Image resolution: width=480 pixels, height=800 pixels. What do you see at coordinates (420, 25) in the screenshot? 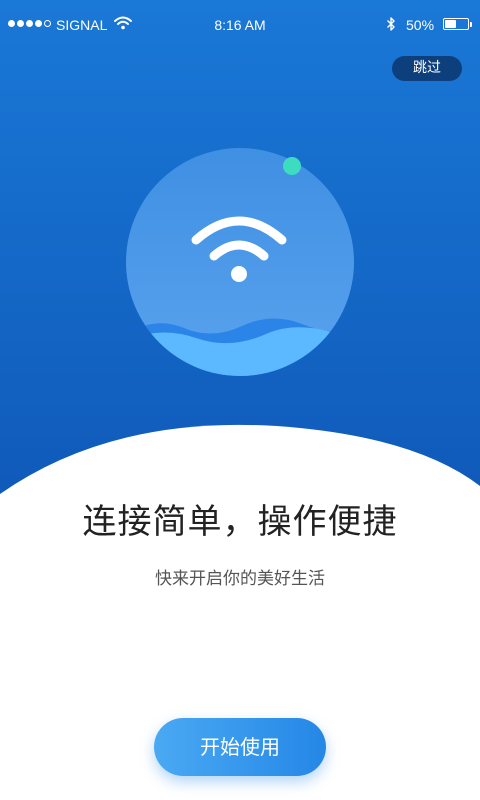
I see `battery-percent: 50%` at bounding box center [420, 25].